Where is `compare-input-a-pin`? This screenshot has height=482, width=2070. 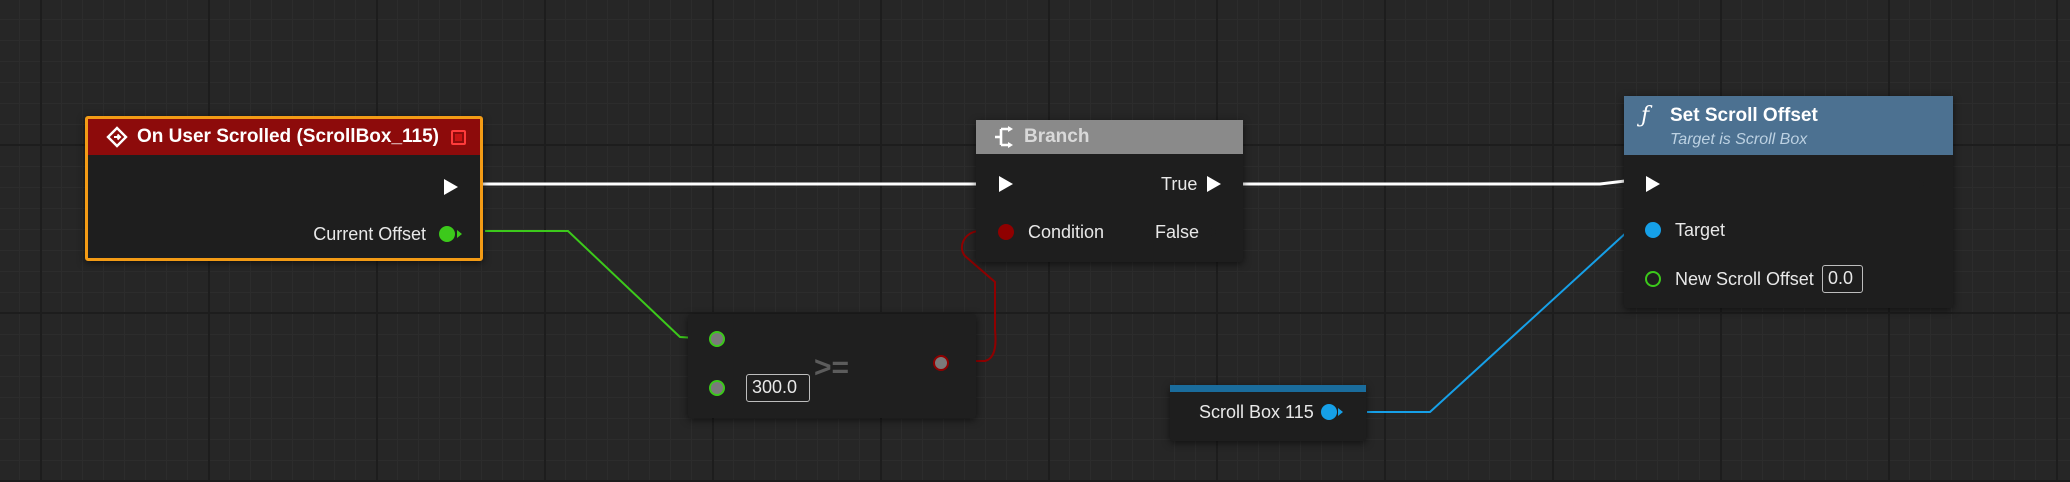
compare-input-a-pin is located at coordinates (717, 339).